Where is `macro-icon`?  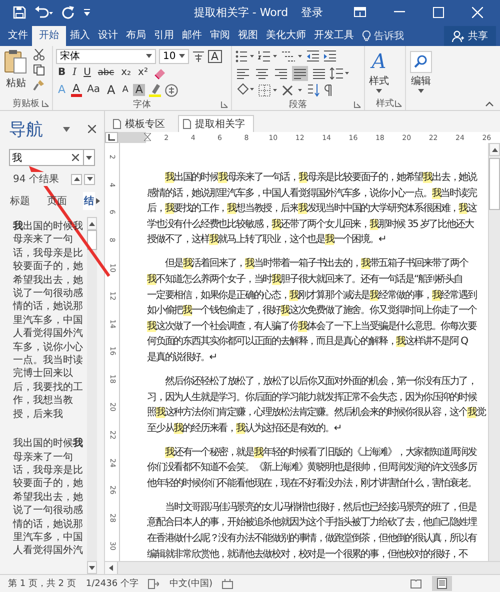 macro-icon is located at coordinates (228, 583).